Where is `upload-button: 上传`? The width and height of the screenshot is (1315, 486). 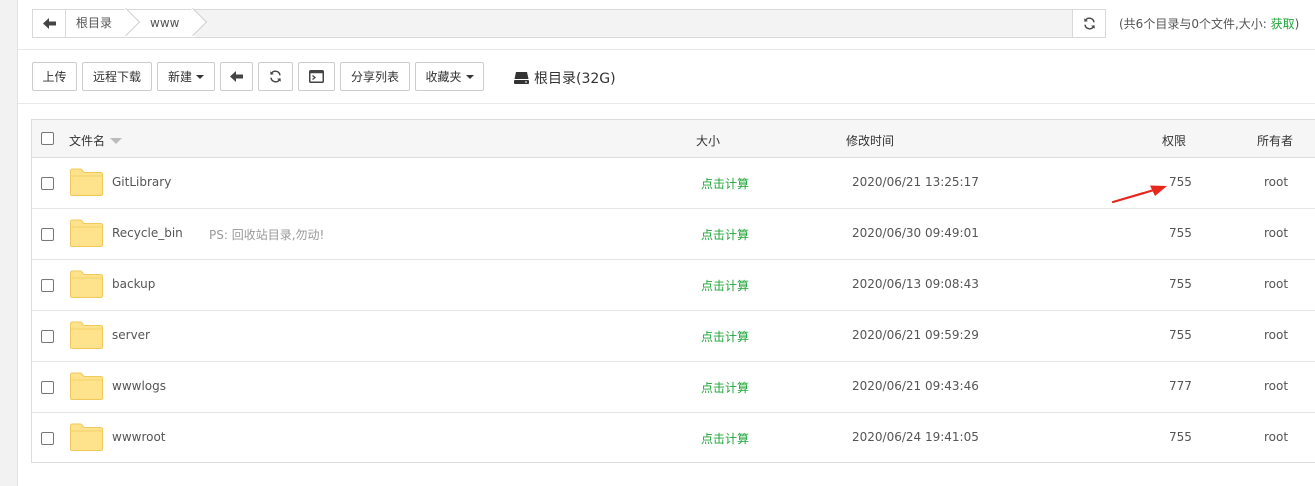 upload-button: 上传 is located at coordinates (54, 76).